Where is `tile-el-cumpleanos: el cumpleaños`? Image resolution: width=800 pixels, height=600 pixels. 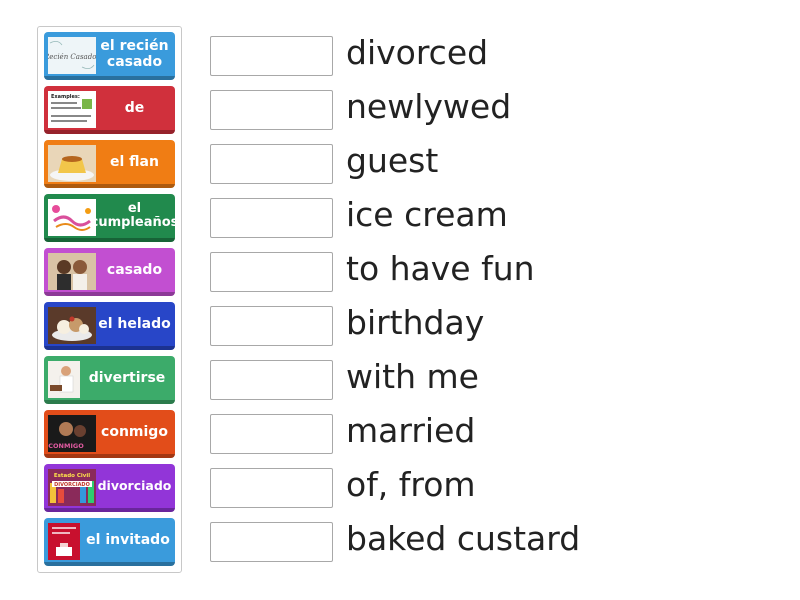
tile-el-cumpleanos: el cumpleaños is located at coordinates (109, 218).